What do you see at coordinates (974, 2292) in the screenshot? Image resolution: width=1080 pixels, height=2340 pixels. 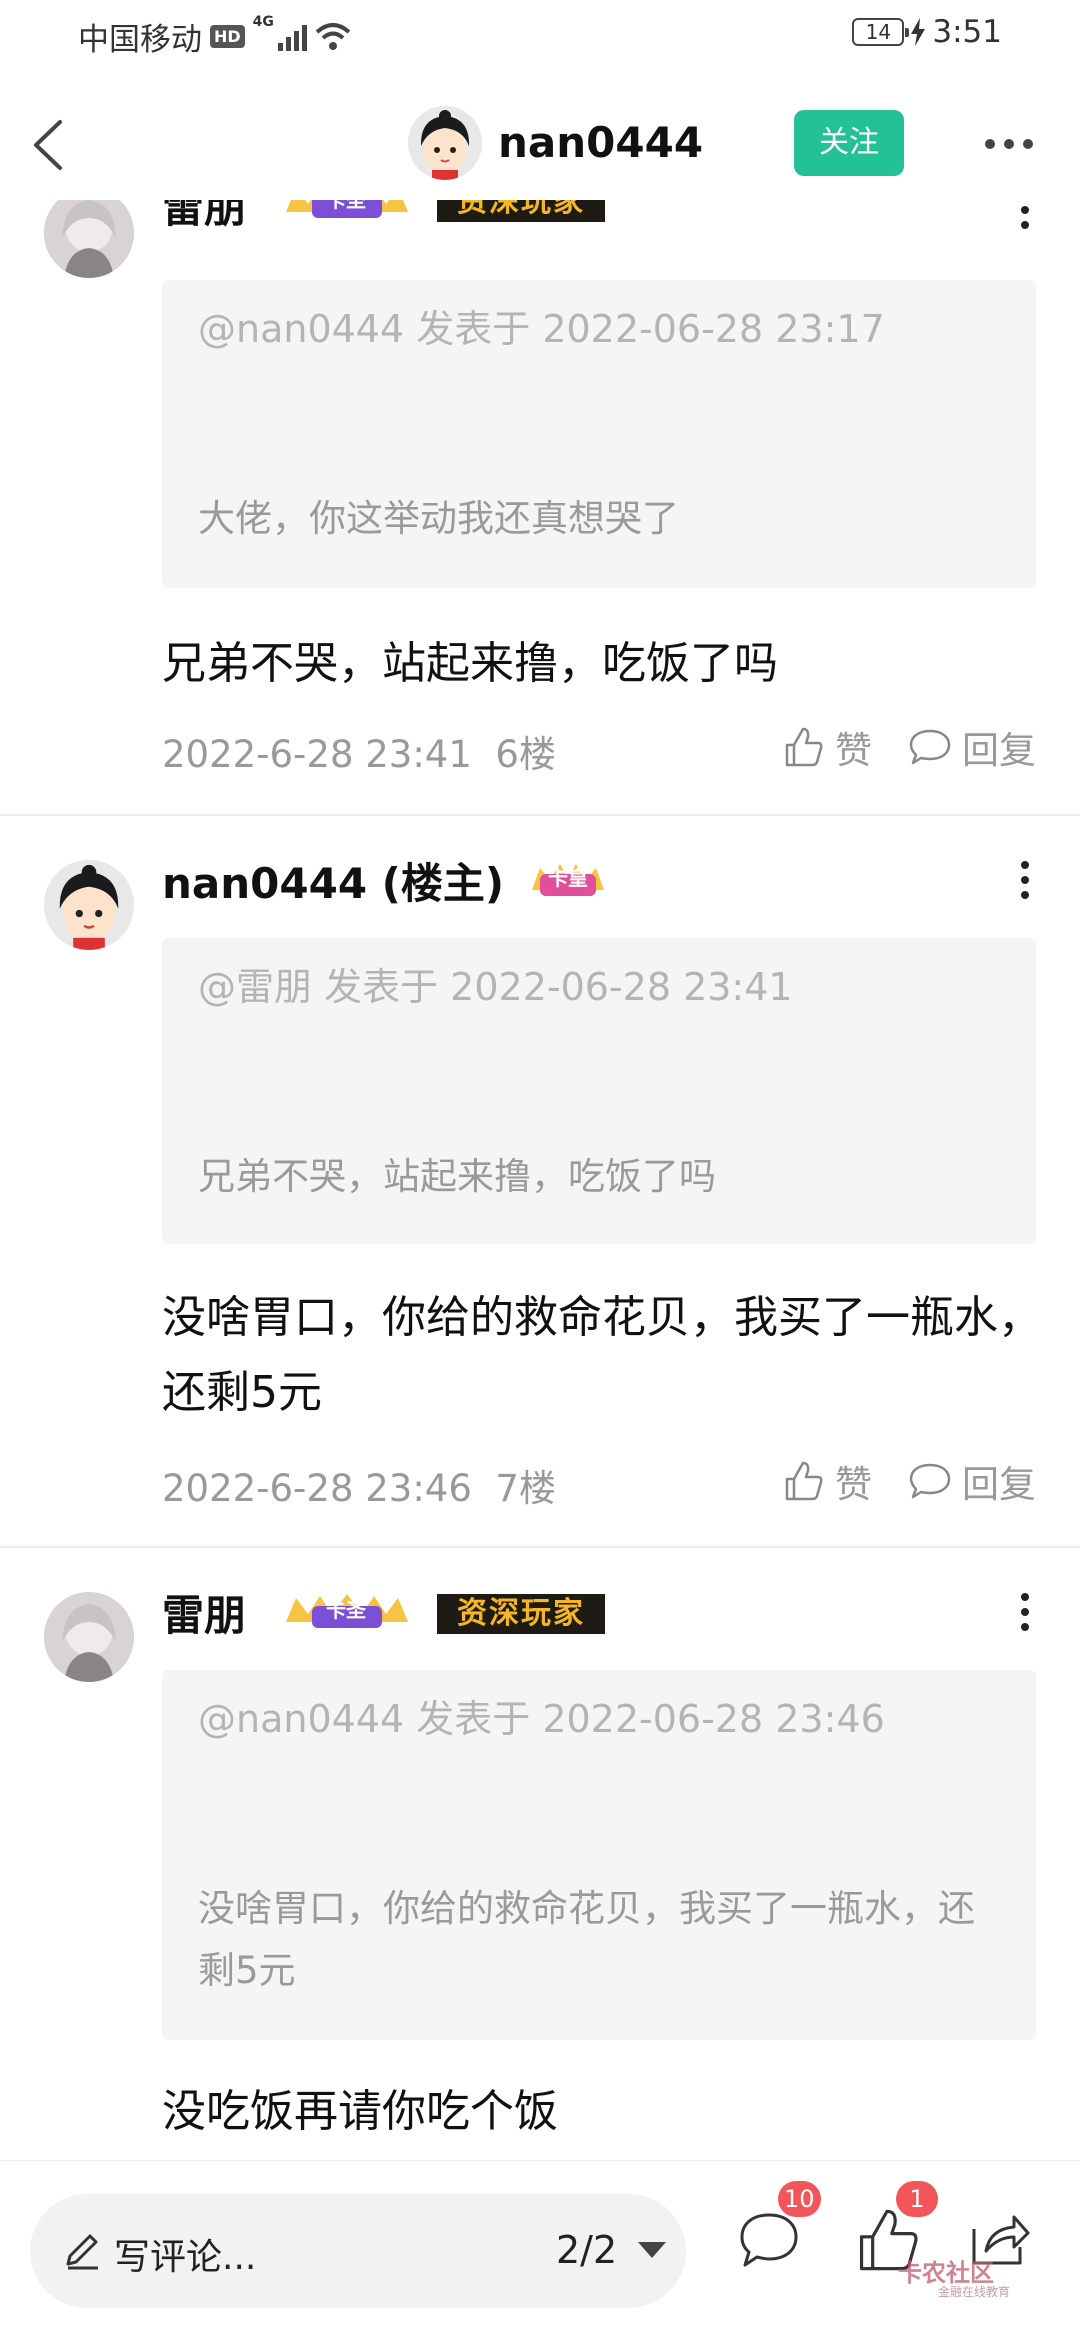 I see `community-watermark-subtitle: 金融在线教育` at bounding box center [974, 2292].